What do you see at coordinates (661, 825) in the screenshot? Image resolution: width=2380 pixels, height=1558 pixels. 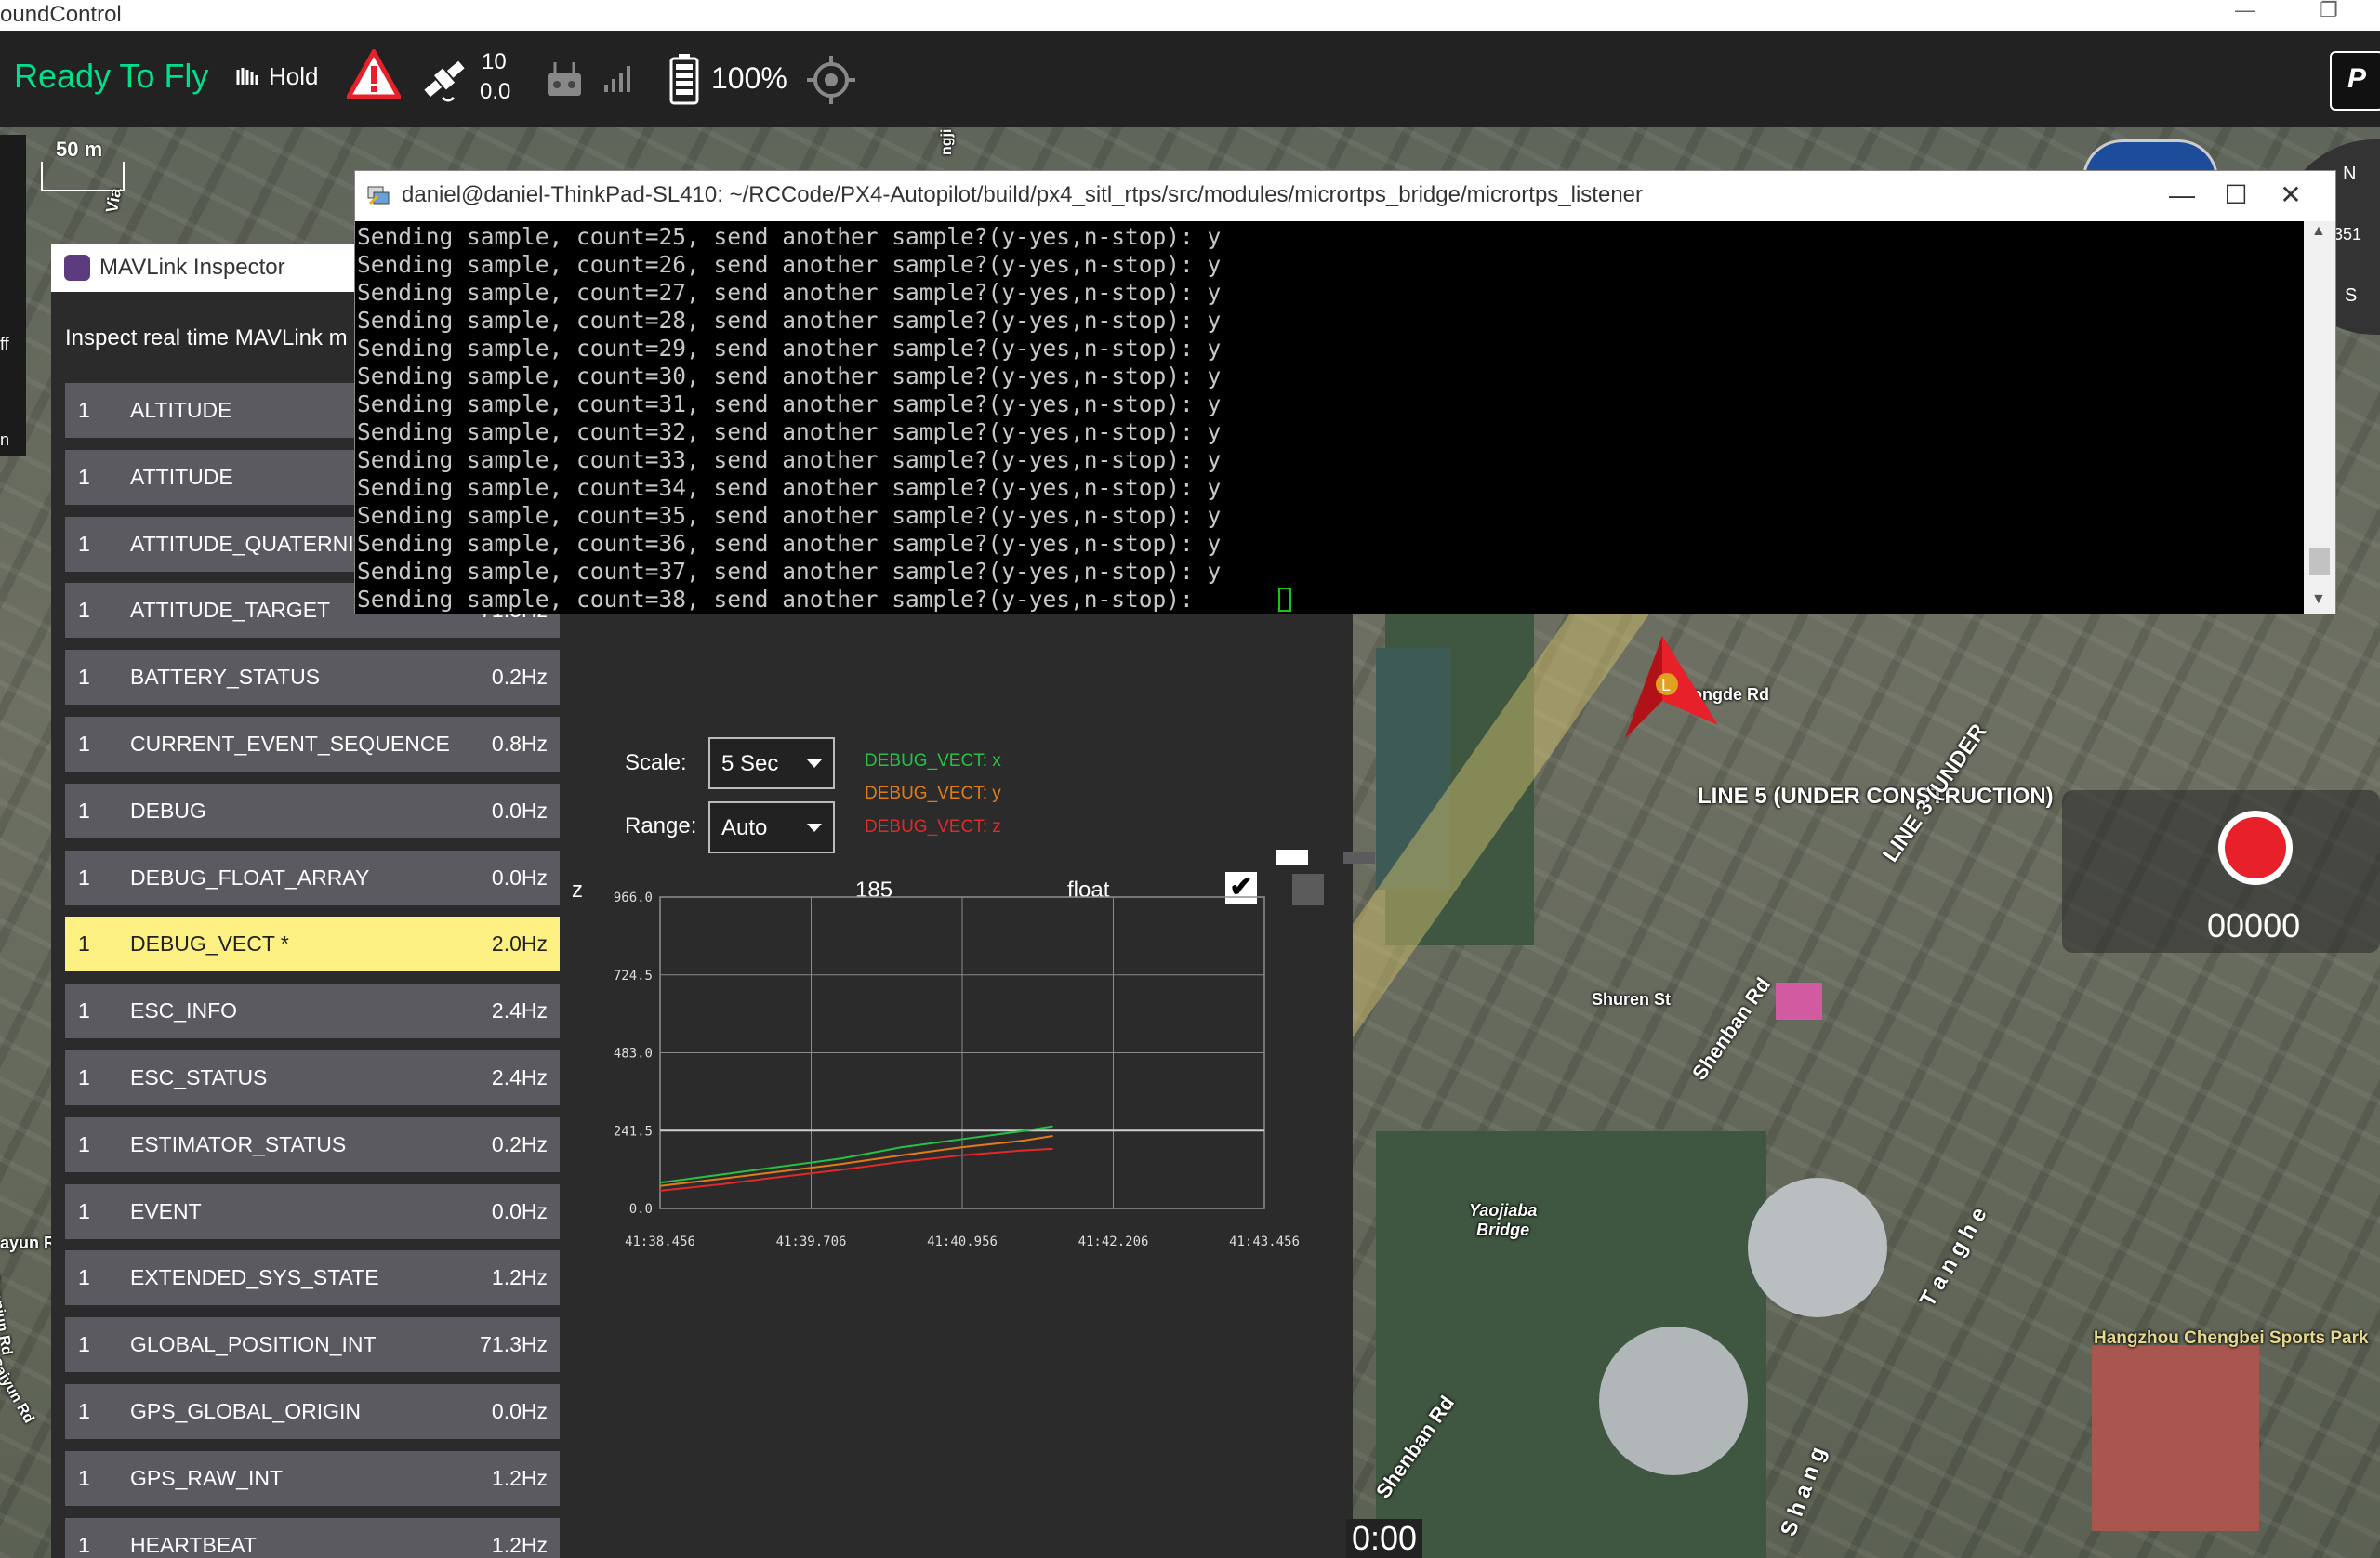 I see `range-label: Range:` at bounding box center [661, 825].